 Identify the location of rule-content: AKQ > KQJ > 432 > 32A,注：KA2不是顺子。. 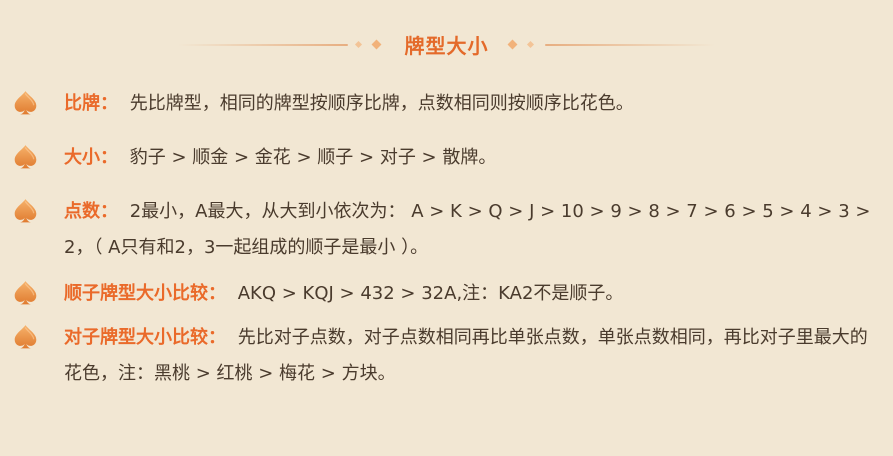
(430, 293).